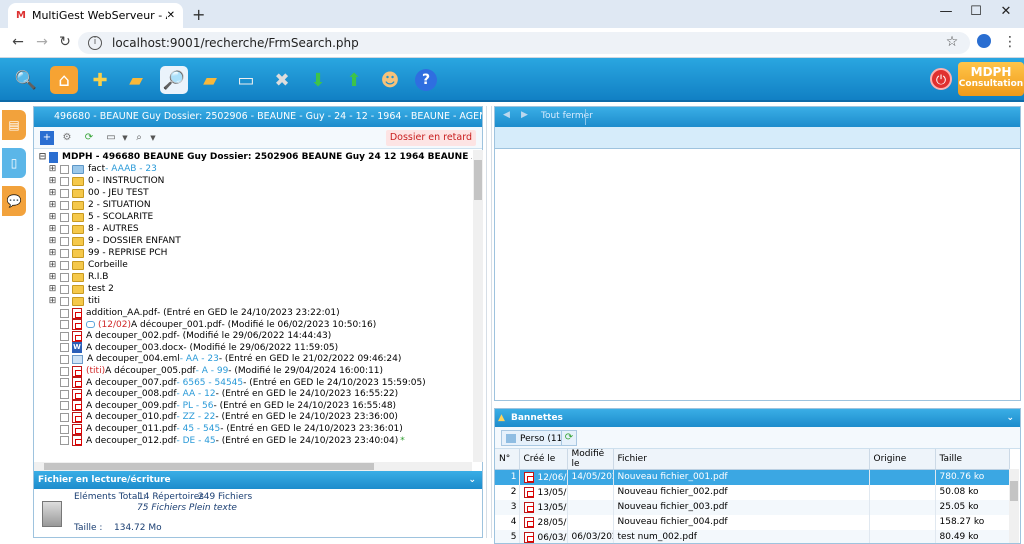 The image size is (1024, 544). What do you see at coordinates (81, 289) in the screenshot?
I see `tree-folder: ⊞ test 2` at bounding box center [81, 289].